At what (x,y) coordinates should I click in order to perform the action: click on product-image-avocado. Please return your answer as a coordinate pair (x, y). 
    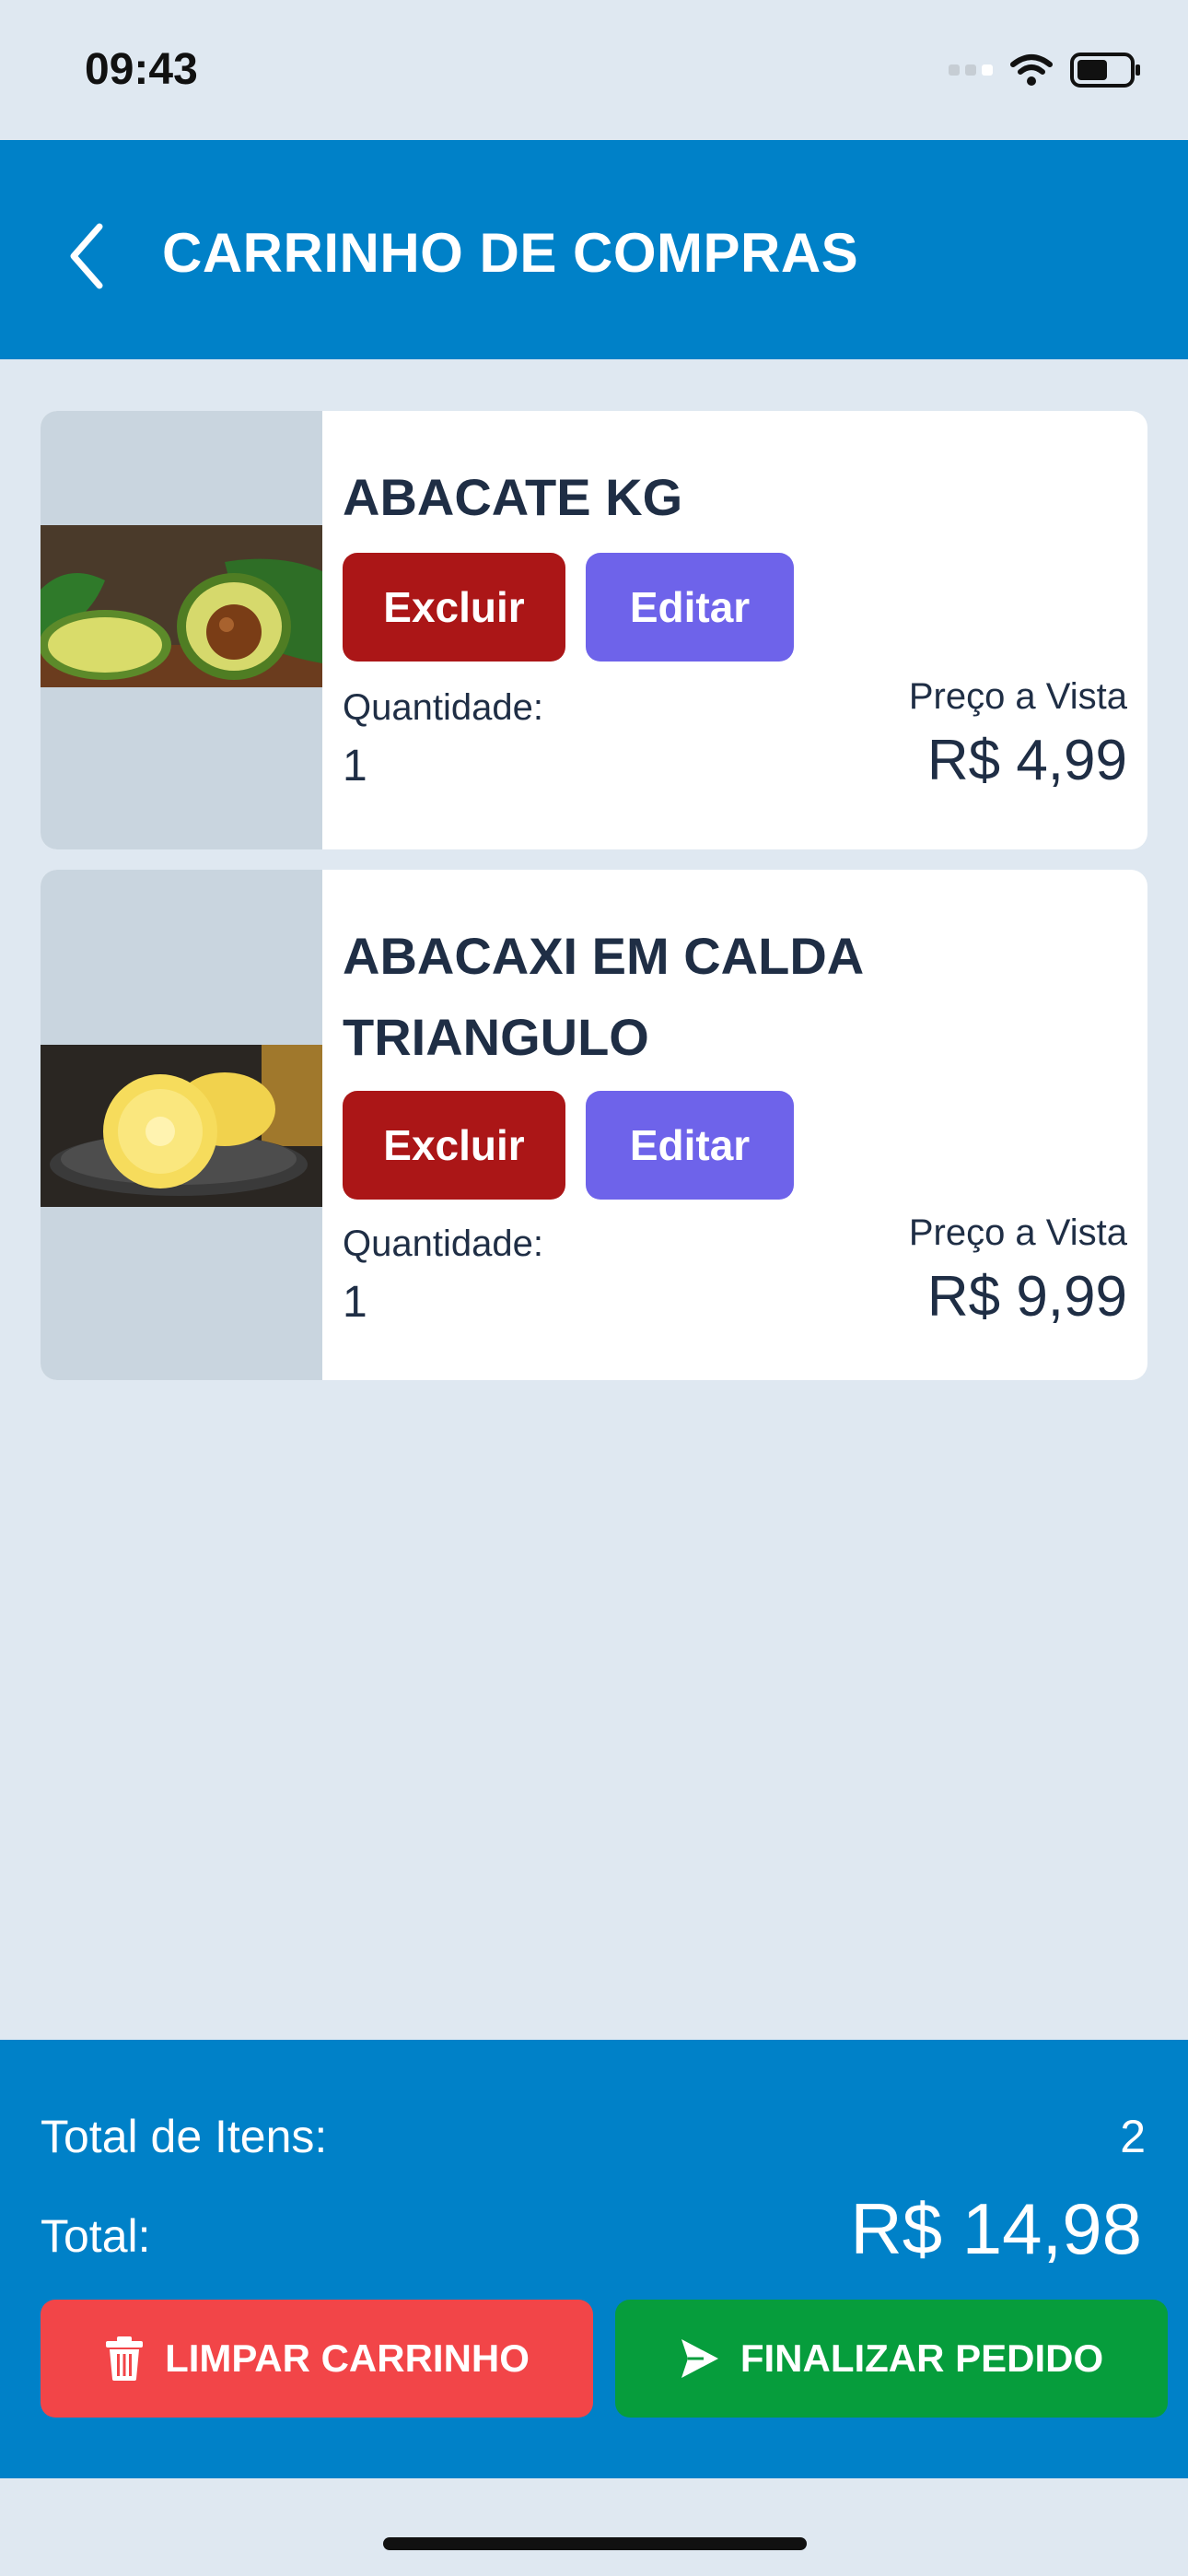
    Looking at the image, I should click on (181, 606).